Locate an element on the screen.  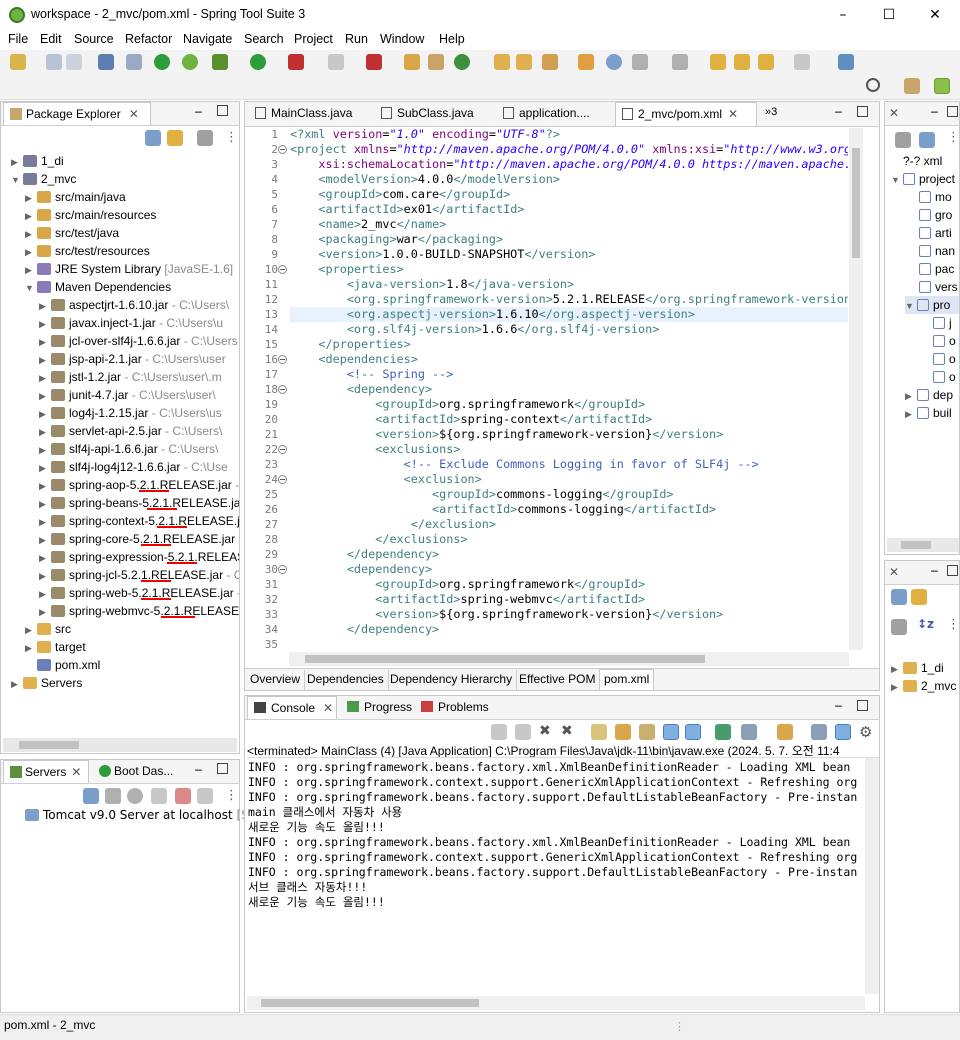
save-icon is located at coordinates (54, 62).